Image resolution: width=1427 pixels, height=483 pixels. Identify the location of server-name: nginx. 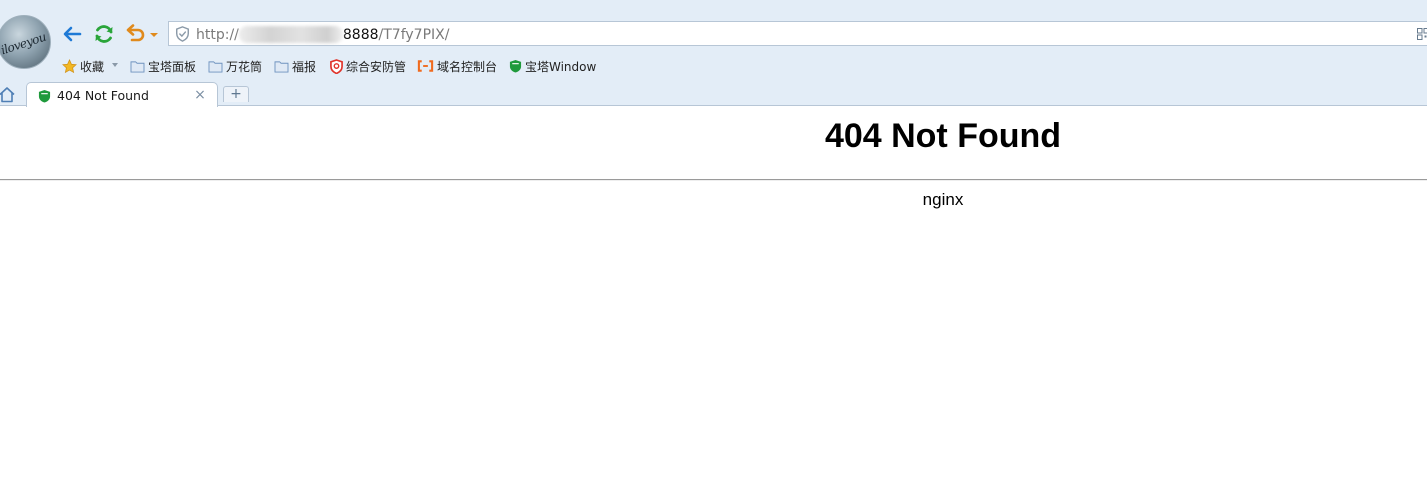
(943, 199).